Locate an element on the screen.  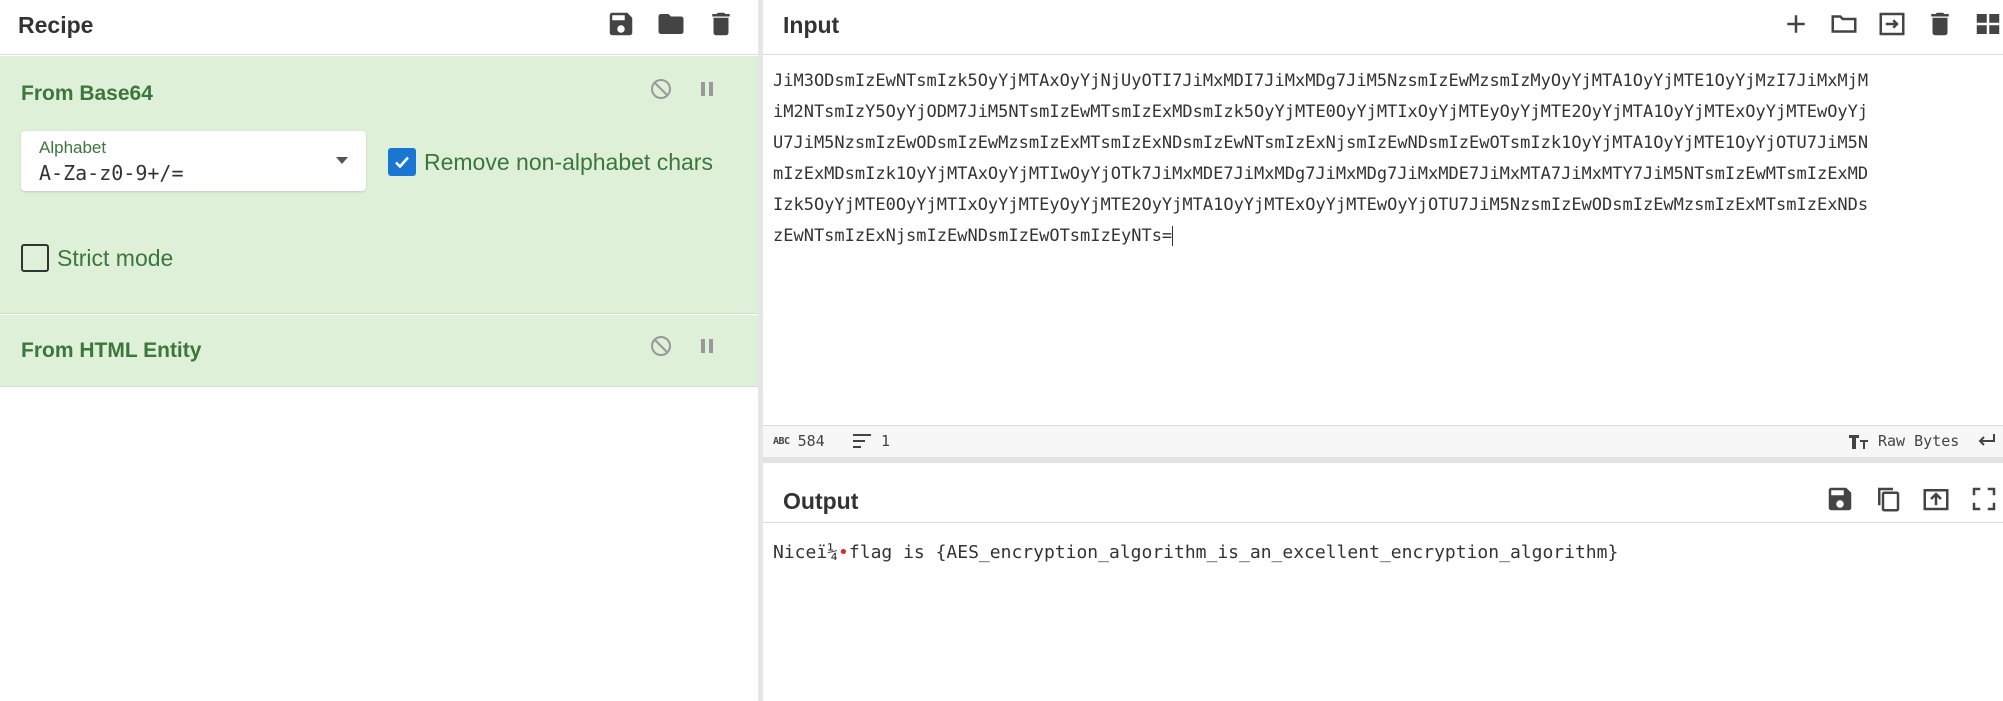
strict-mode-label: Strict mode is located at coordinates (115, 257).